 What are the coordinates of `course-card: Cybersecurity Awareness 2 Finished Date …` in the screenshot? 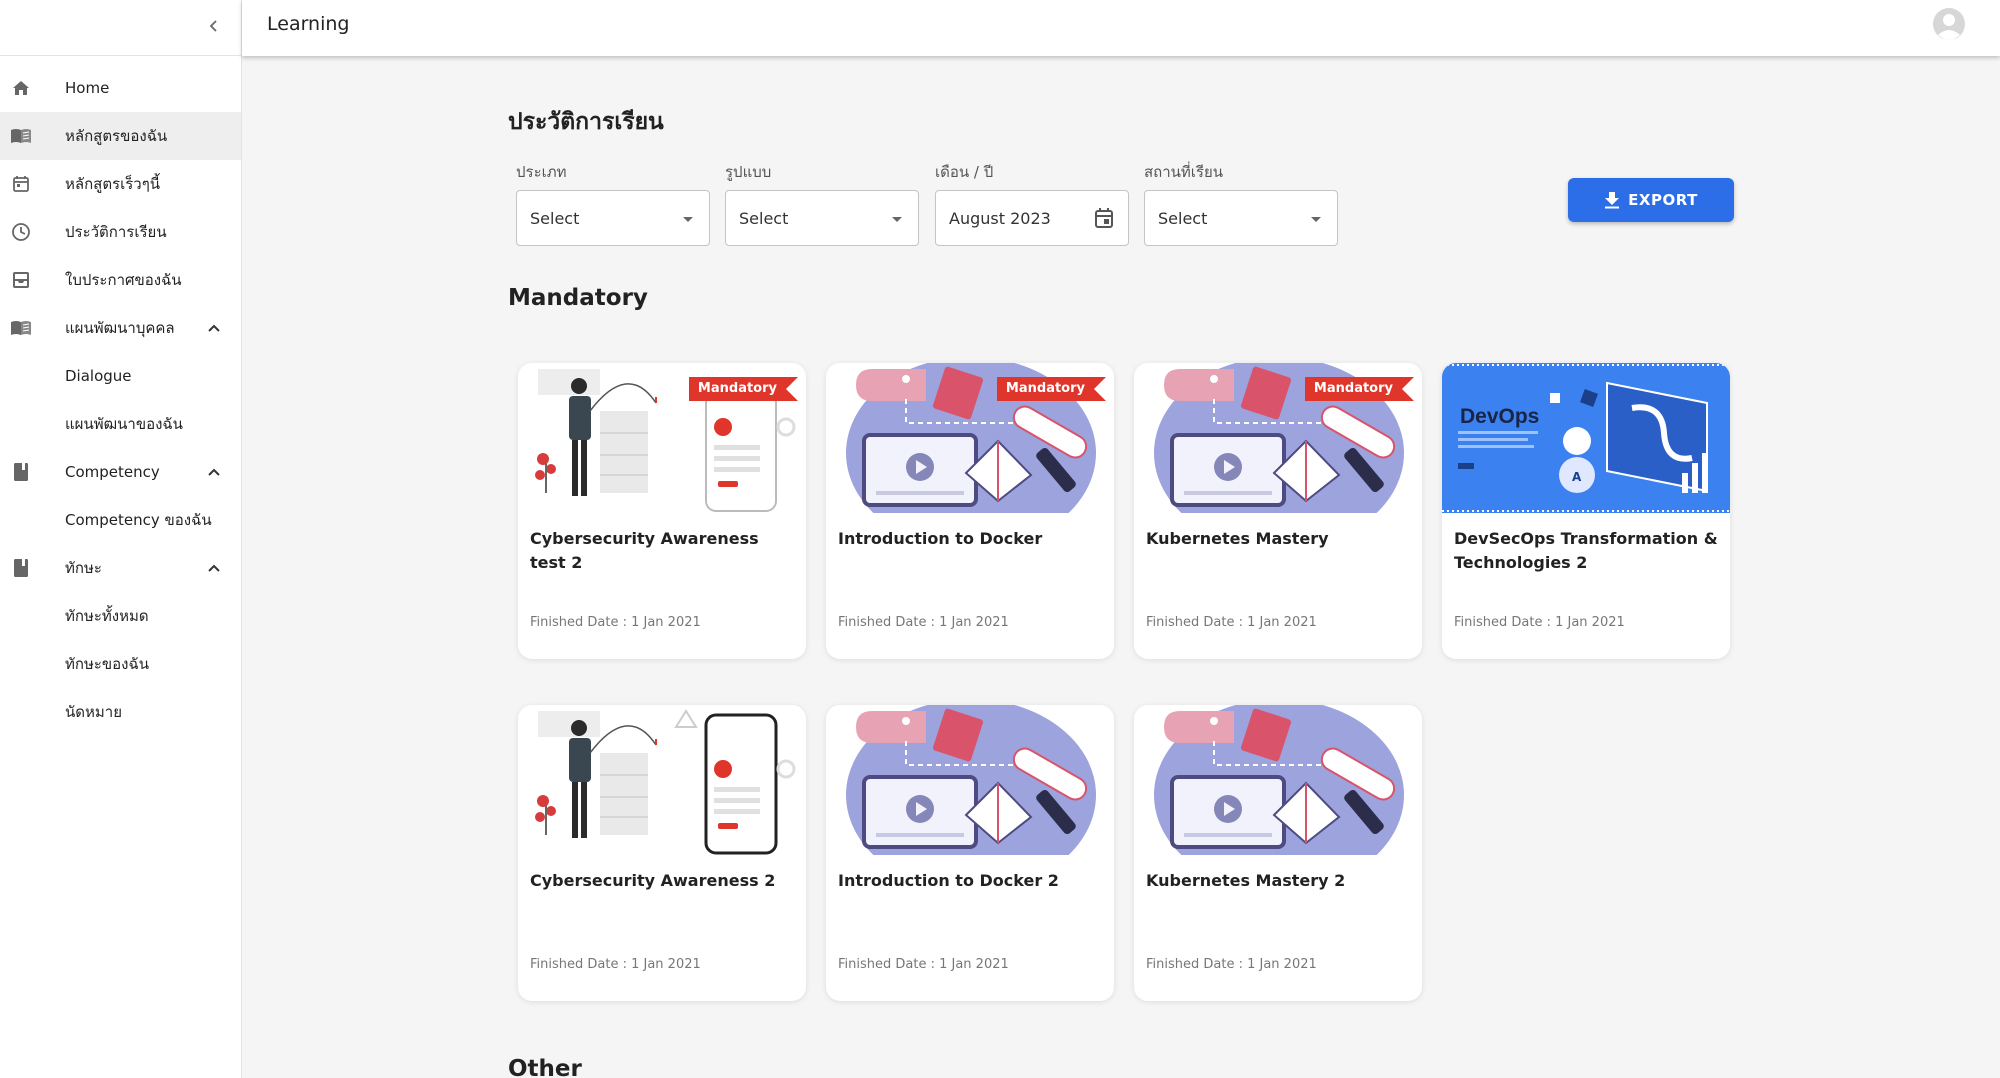 It's located at (662, 853).